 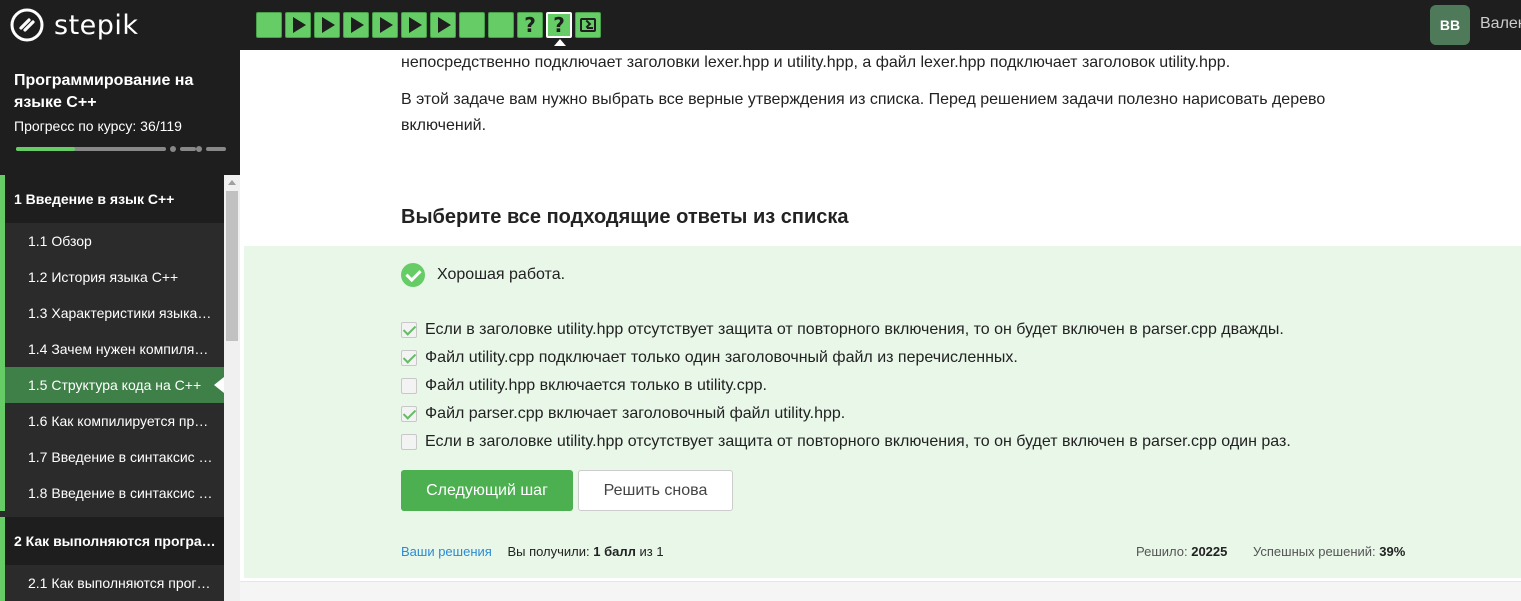 I want to click on submission-footer: Ваши решения Вы получили: 1 балл из 1, so click(x=532, y=551).